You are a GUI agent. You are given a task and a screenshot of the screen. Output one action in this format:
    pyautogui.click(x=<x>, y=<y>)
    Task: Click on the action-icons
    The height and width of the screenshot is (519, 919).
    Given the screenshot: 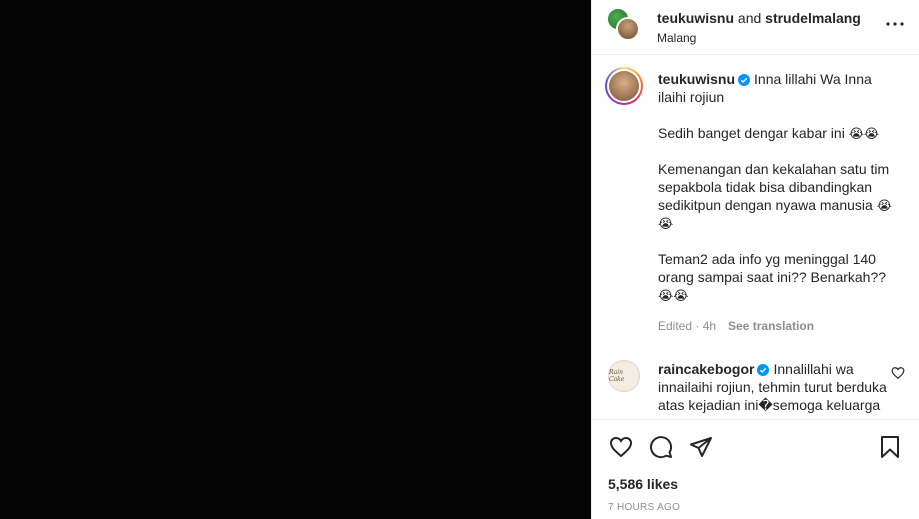 What is the action you would take?
    pyautogui.click(x=755, y=447)
    